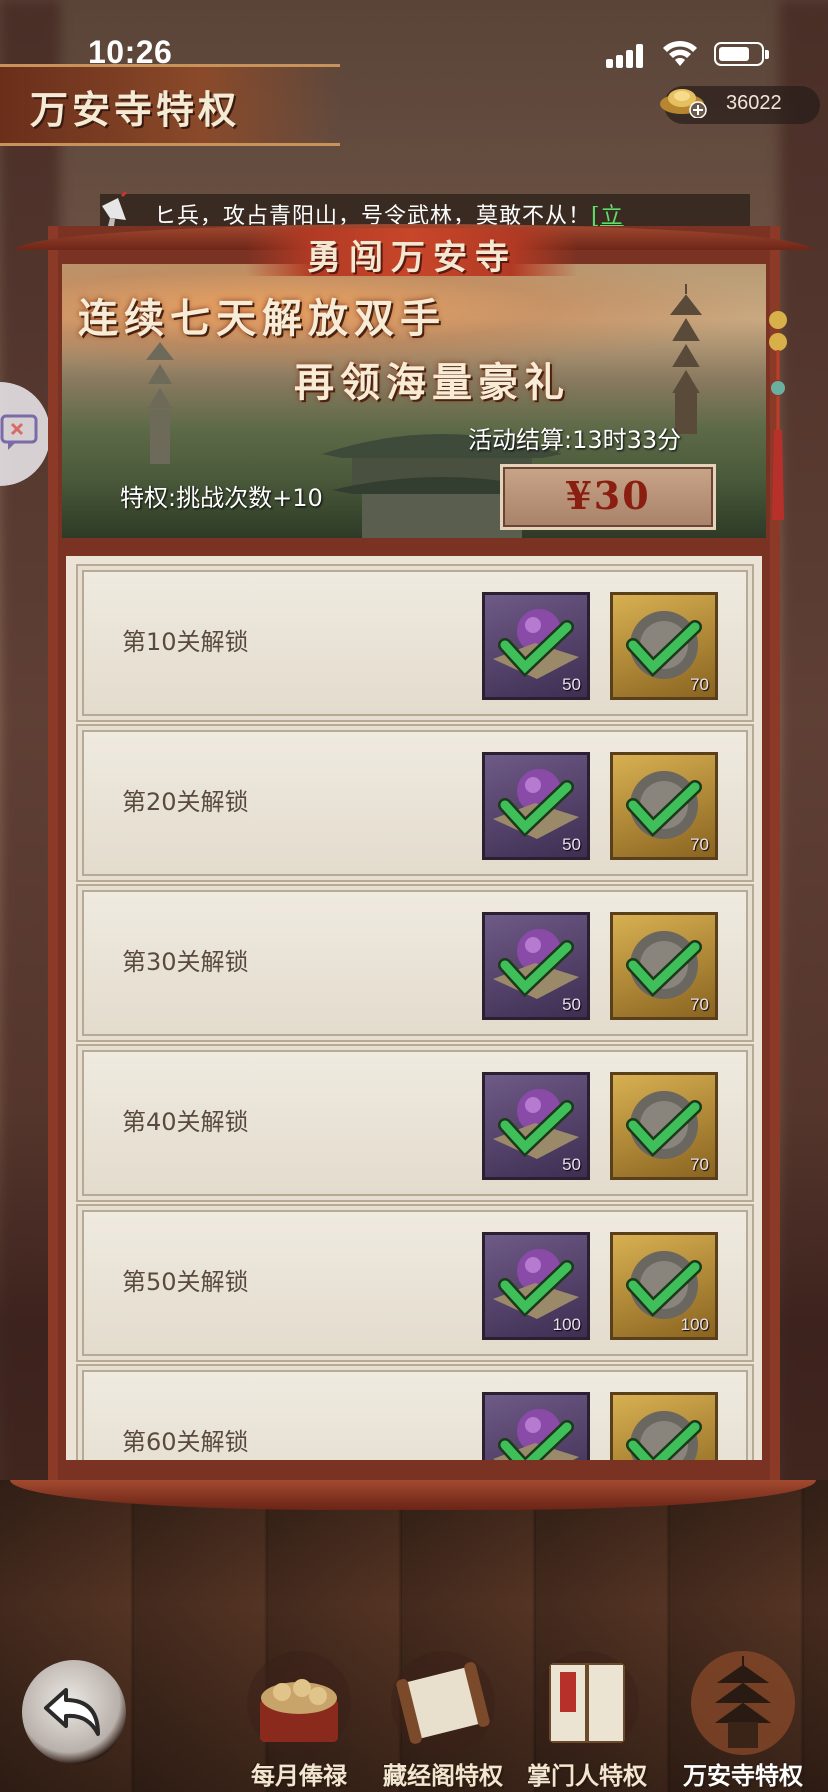 Image resolution: width=828 pixels, height=1792 pixels. I want to click on currency-value: 36022, so click(754, 103).